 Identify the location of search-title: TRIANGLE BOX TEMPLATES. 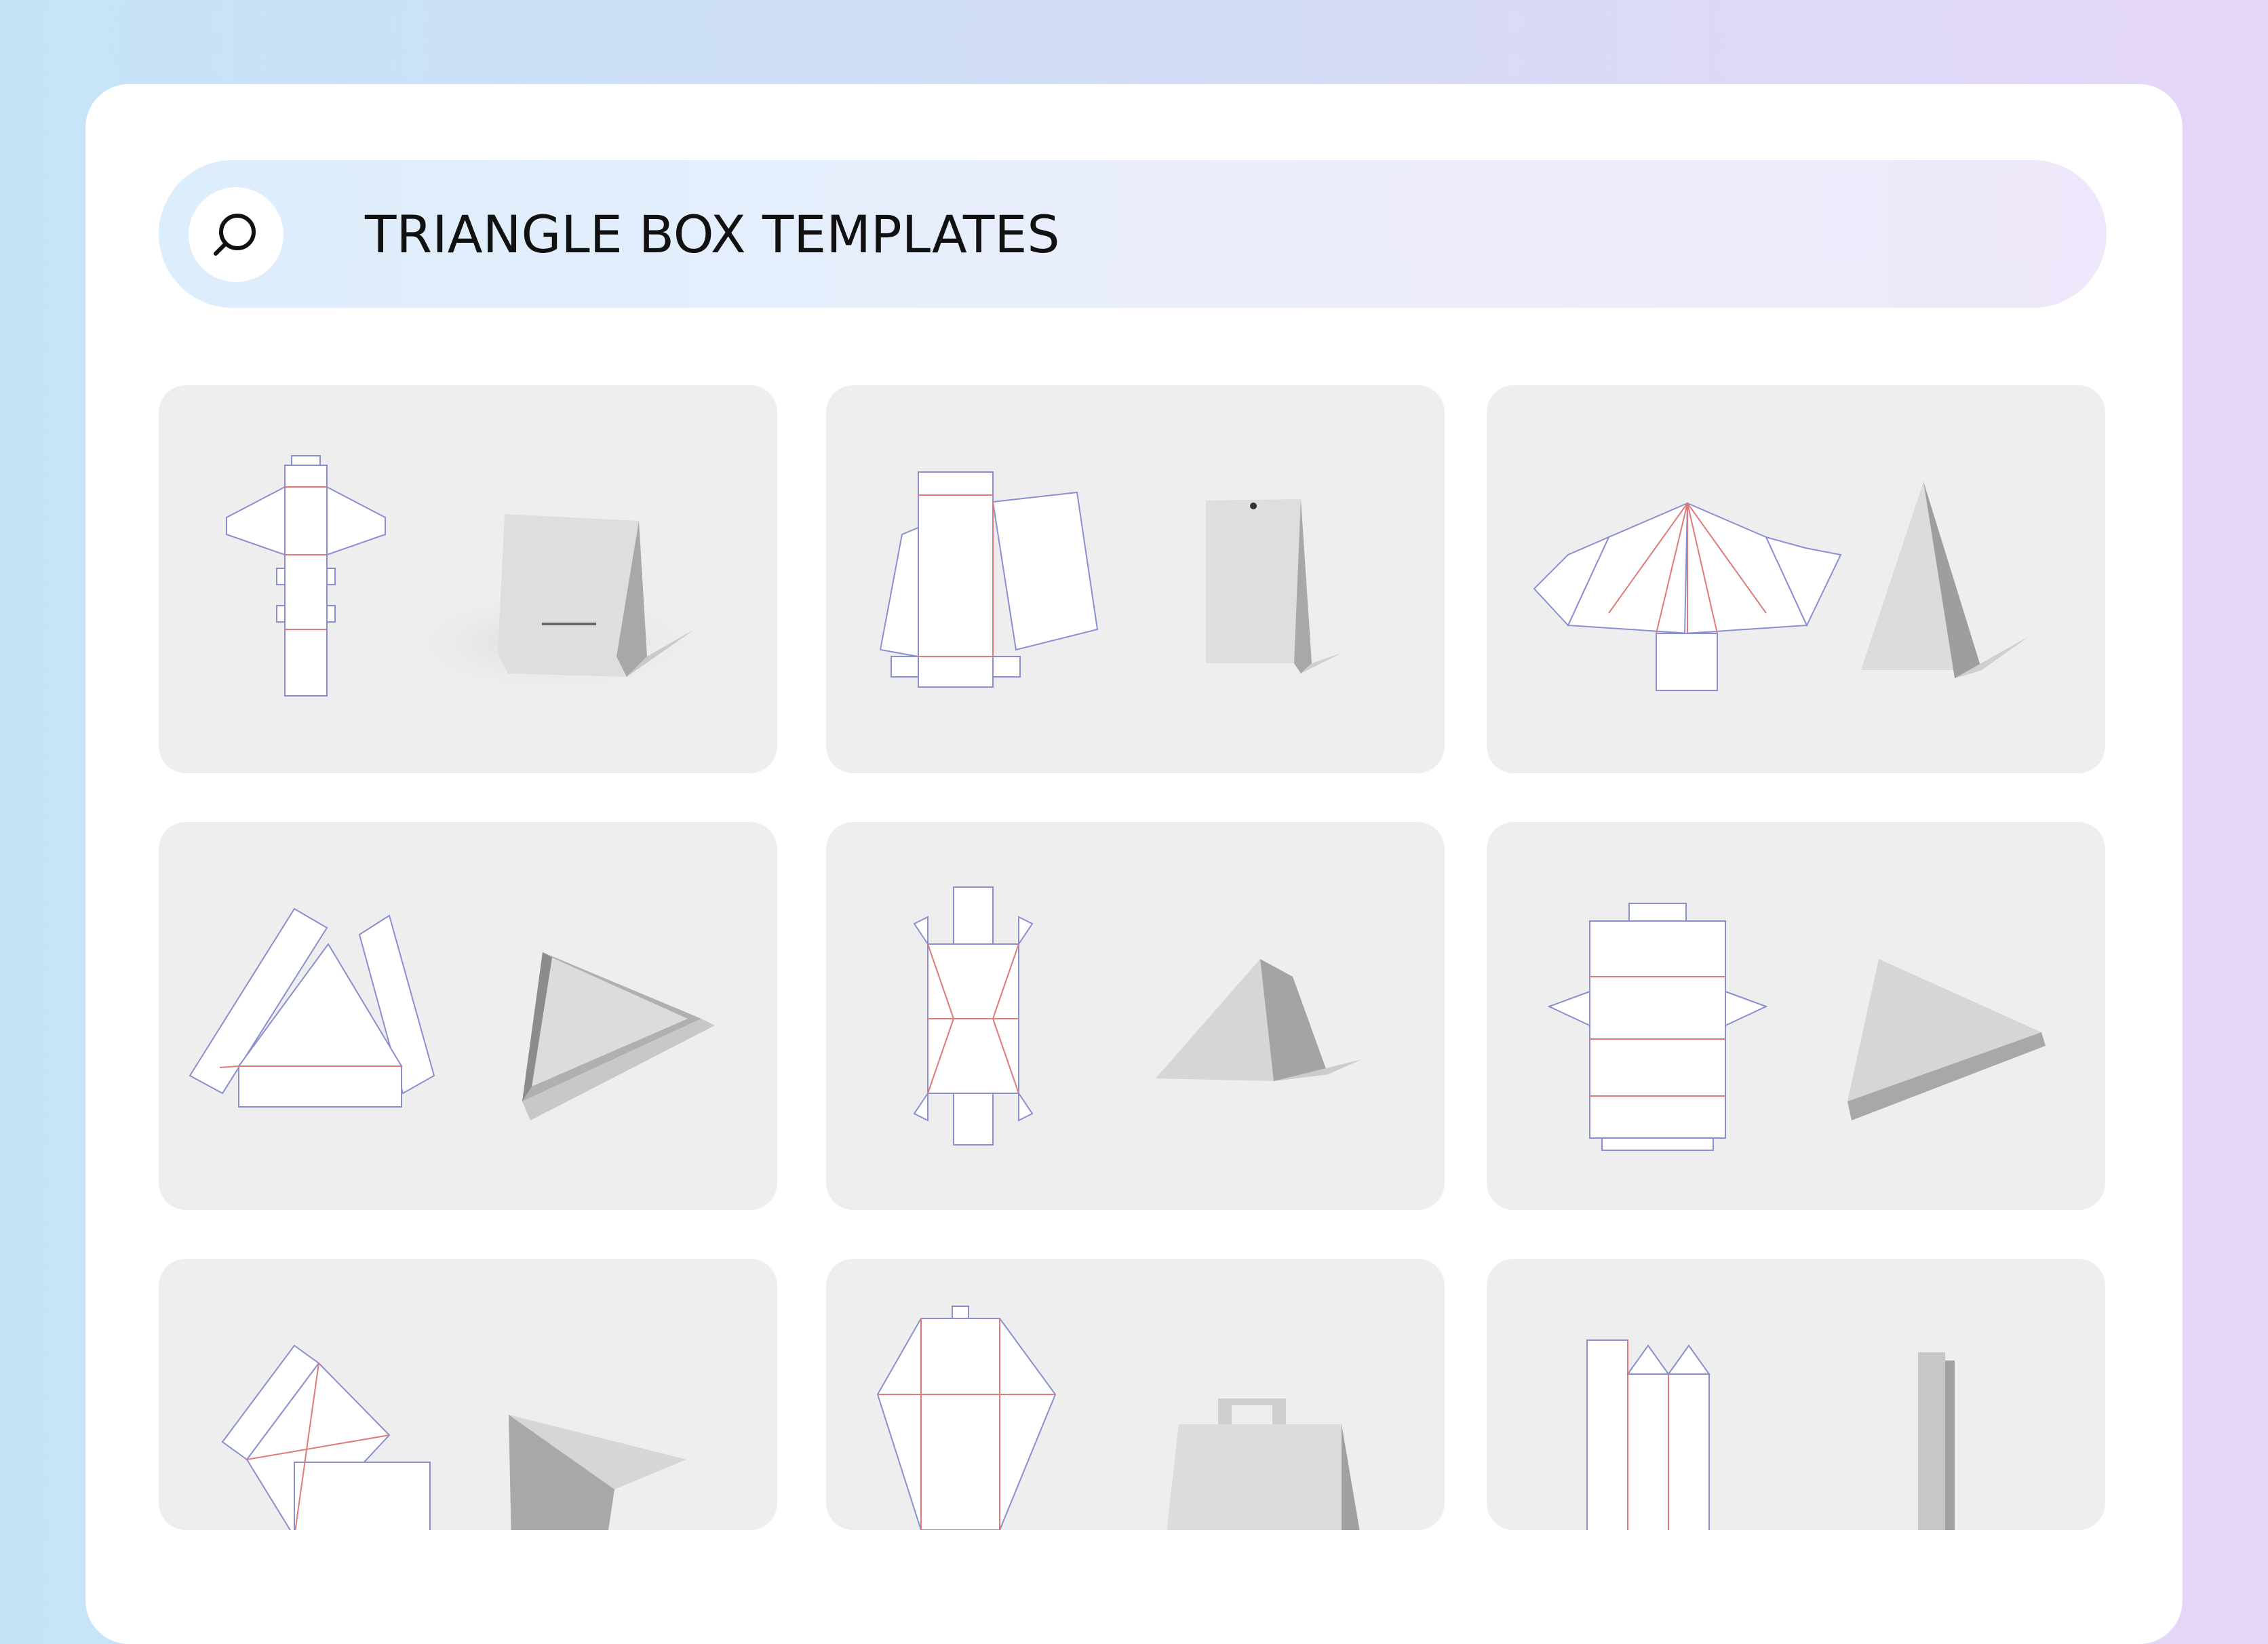
(712, 235).